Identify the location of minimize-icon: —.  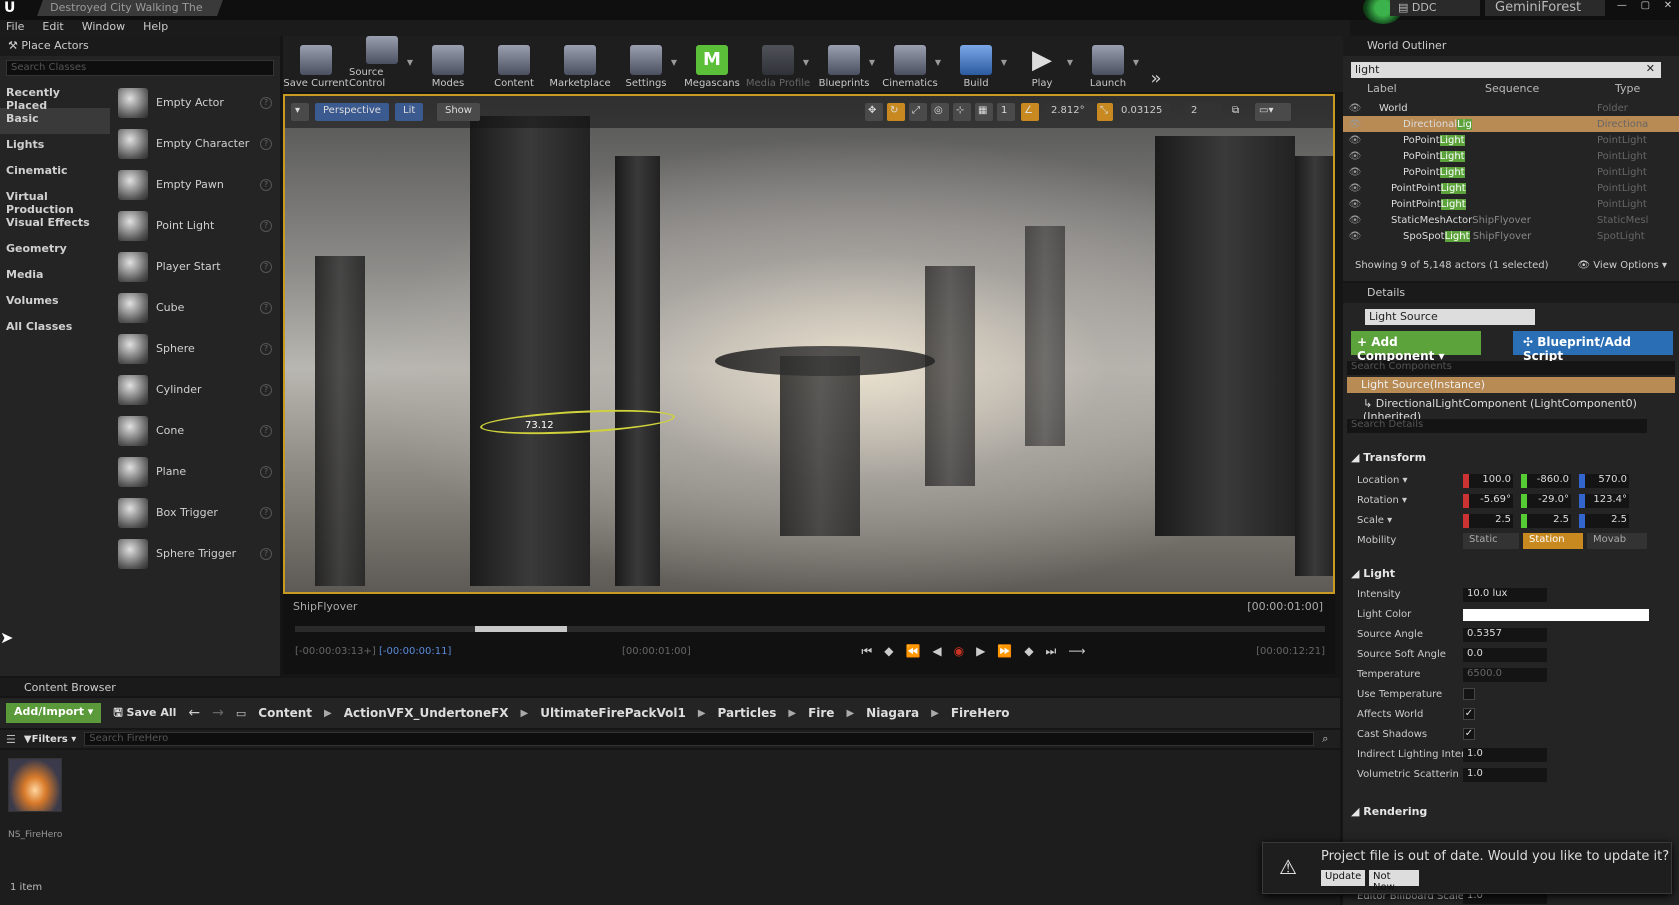
(1622, 7).